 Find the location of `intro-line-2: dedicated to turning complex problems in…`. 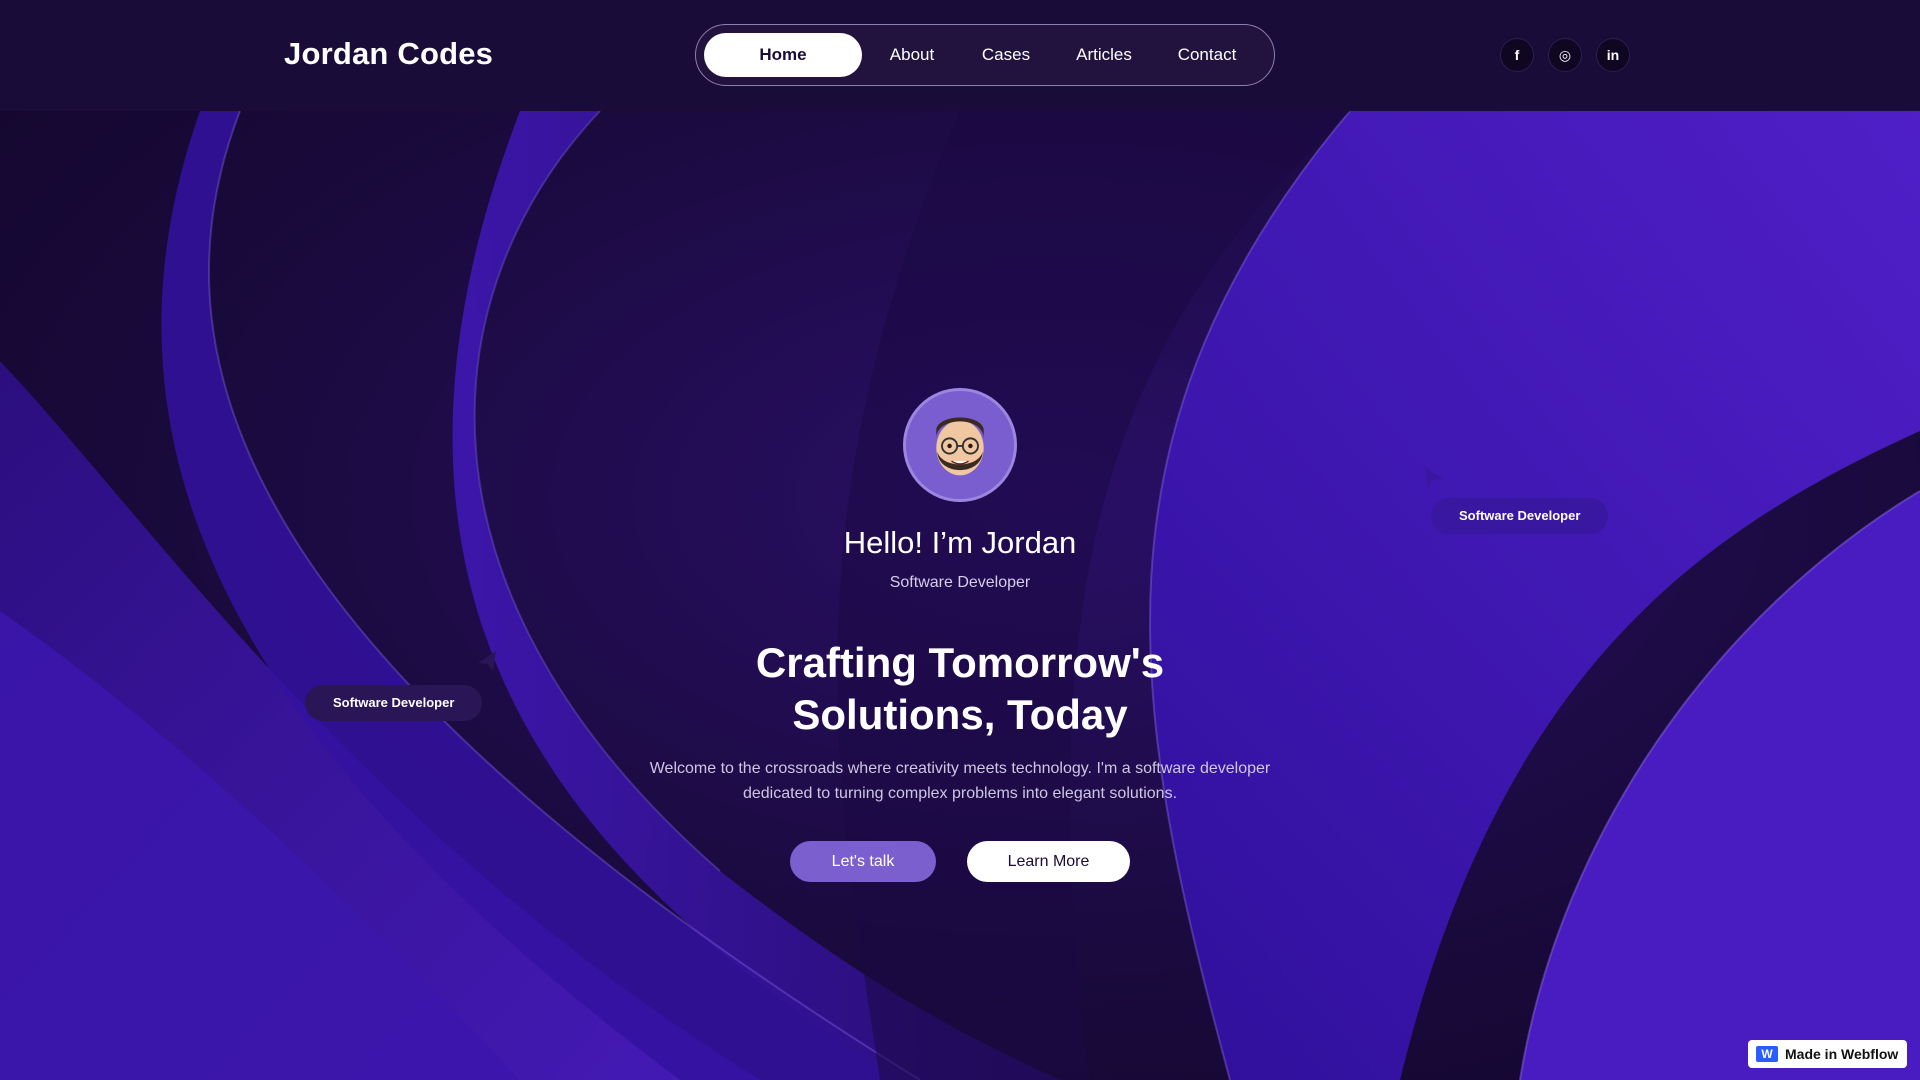

intro-line-2: dedicated to turning complex problems in… is located at coordinates (960, 793).